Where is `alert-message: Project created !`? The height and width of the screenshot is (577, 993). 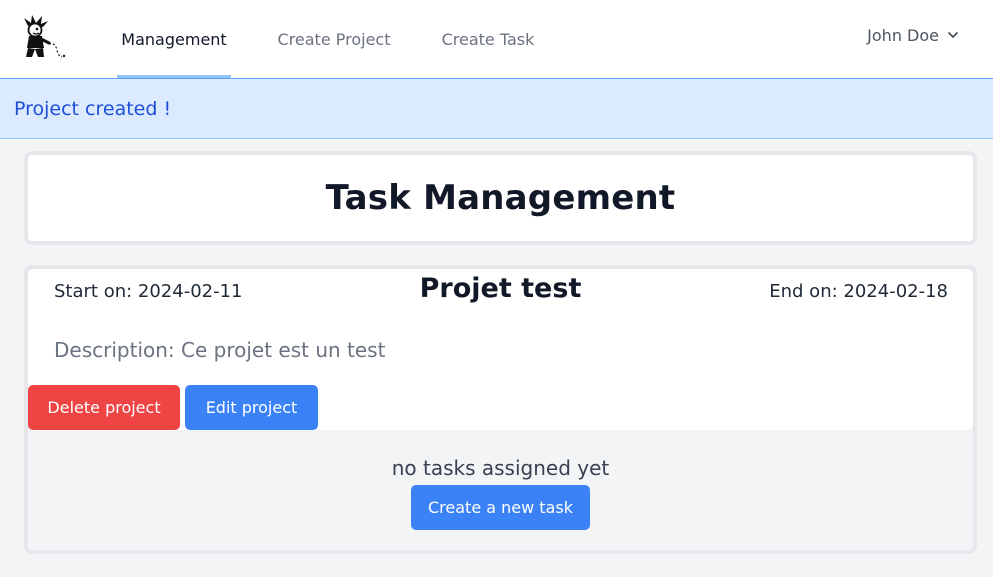
alert-message: Project created ! is located at coordinates (93, 108).